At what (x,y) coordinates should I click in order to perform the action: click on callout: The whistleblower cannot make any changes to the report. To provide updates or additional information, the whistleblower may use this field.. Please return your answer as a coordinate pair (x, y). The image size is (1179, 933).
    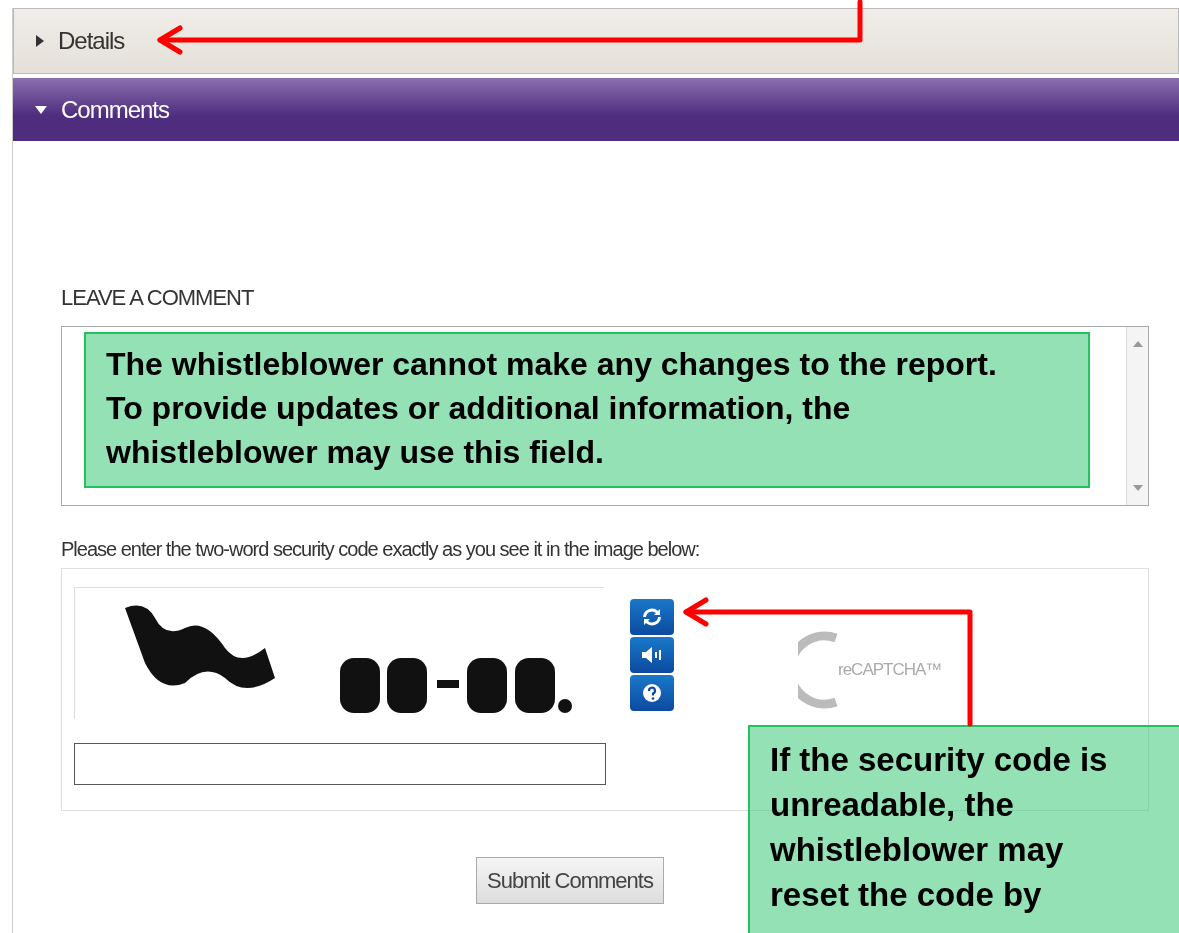
    Looking at the image, I should click on (587, 410).